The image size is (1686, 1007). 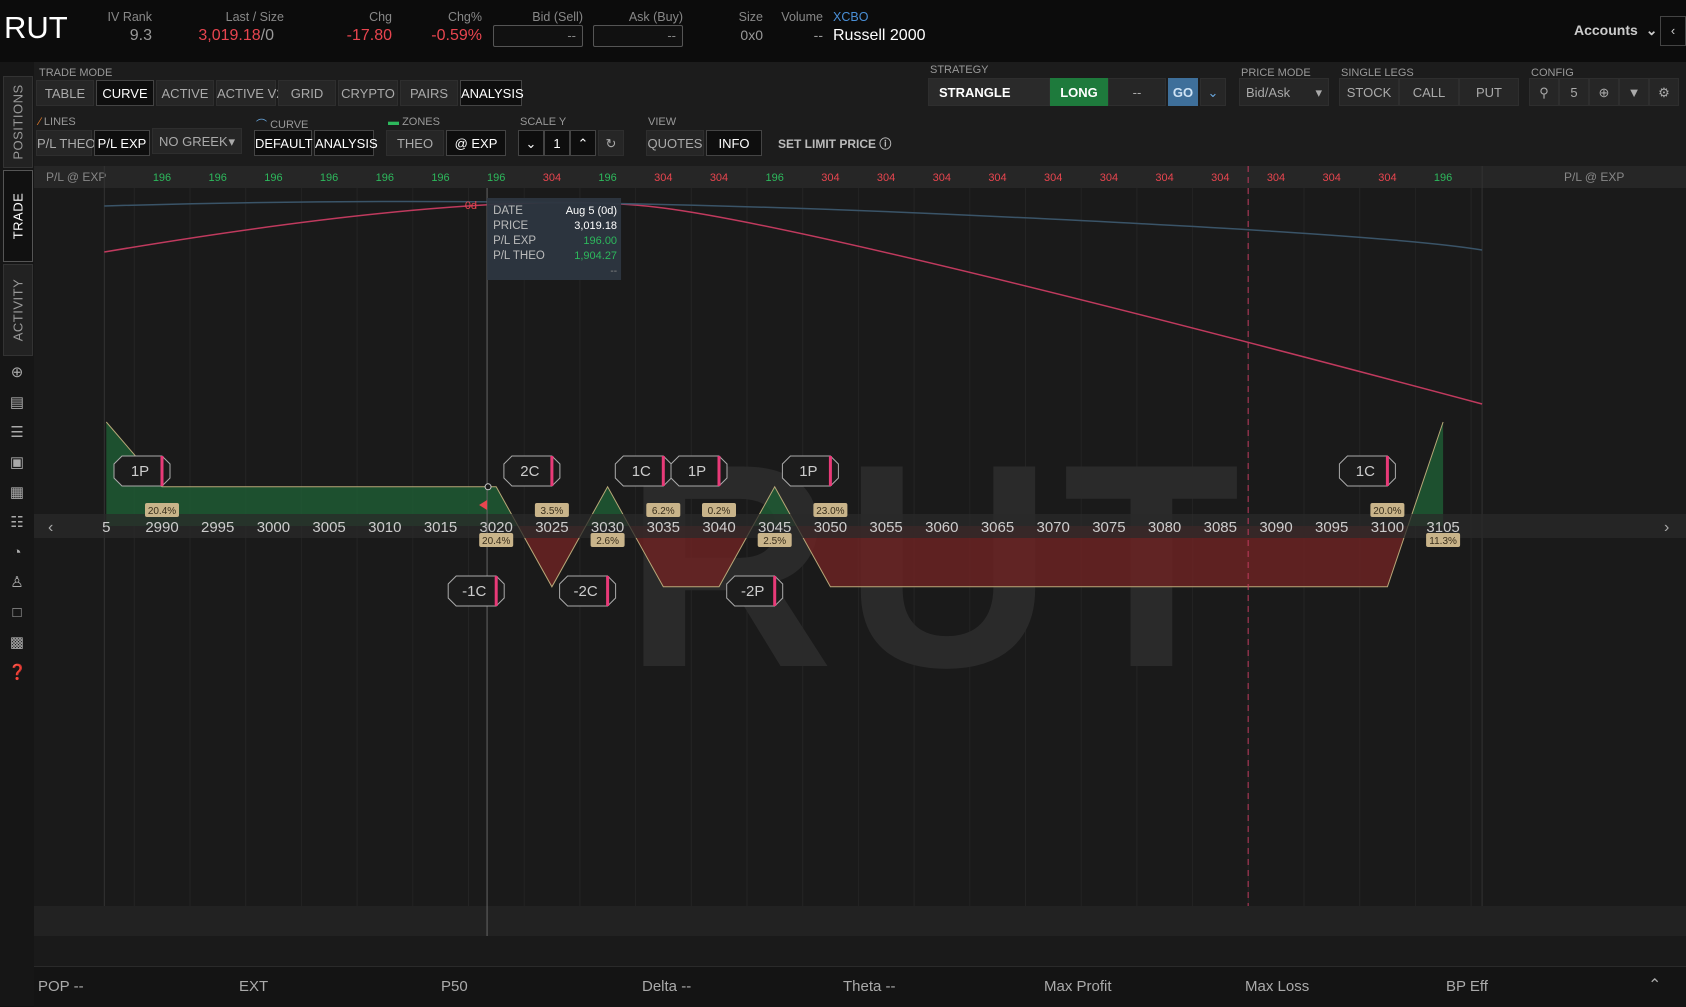 I want to click on tab-crypto: CRYPTO, so click(x=368, y=93).